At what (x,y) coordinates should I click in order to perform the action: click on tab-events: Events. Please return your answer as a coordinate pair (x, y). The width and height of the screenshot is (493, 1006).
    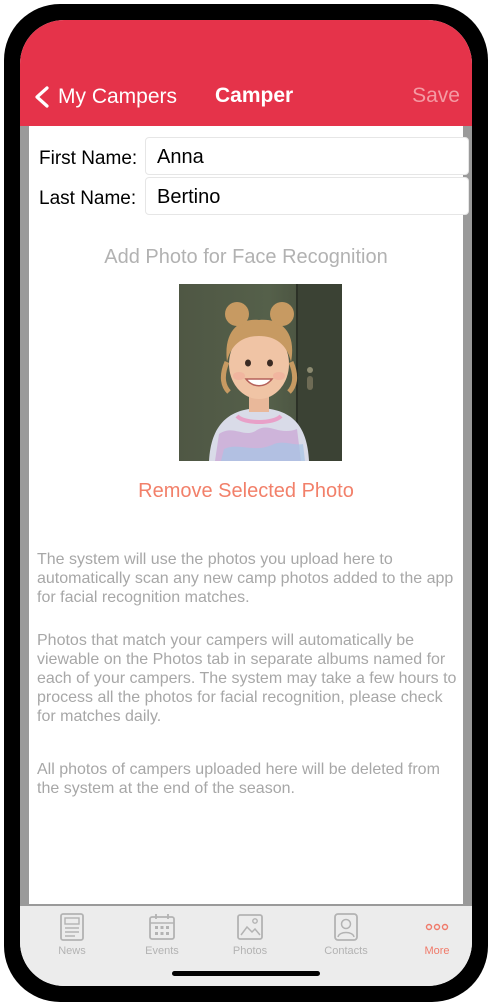
    Looking at the image, I should click on (162, 934).